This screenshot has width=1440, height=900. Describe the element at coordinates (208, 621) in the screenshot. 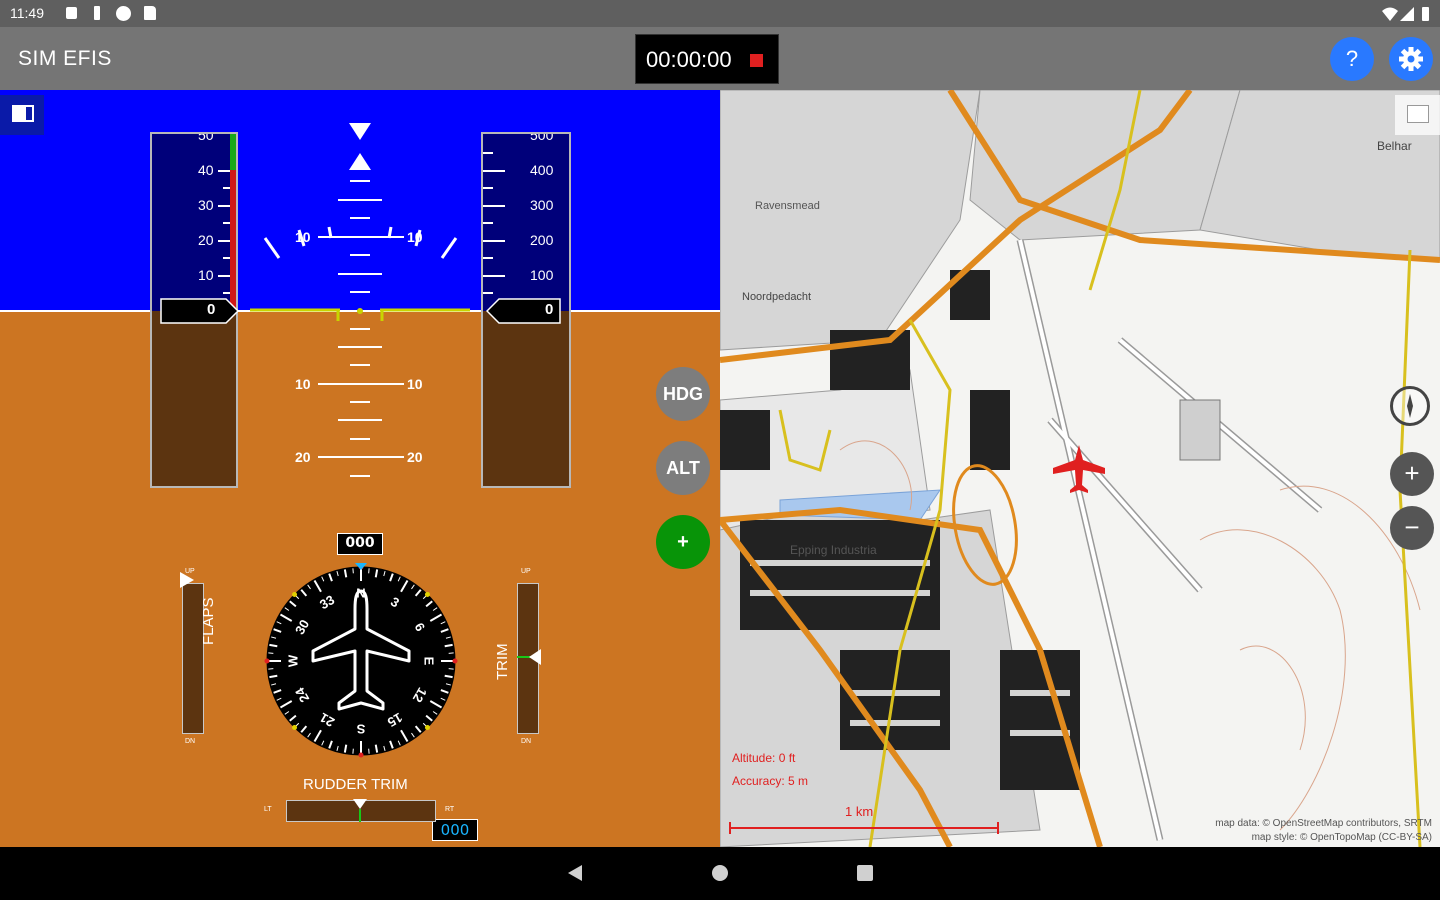

I see `flaps-label: FLAPS` at that location.